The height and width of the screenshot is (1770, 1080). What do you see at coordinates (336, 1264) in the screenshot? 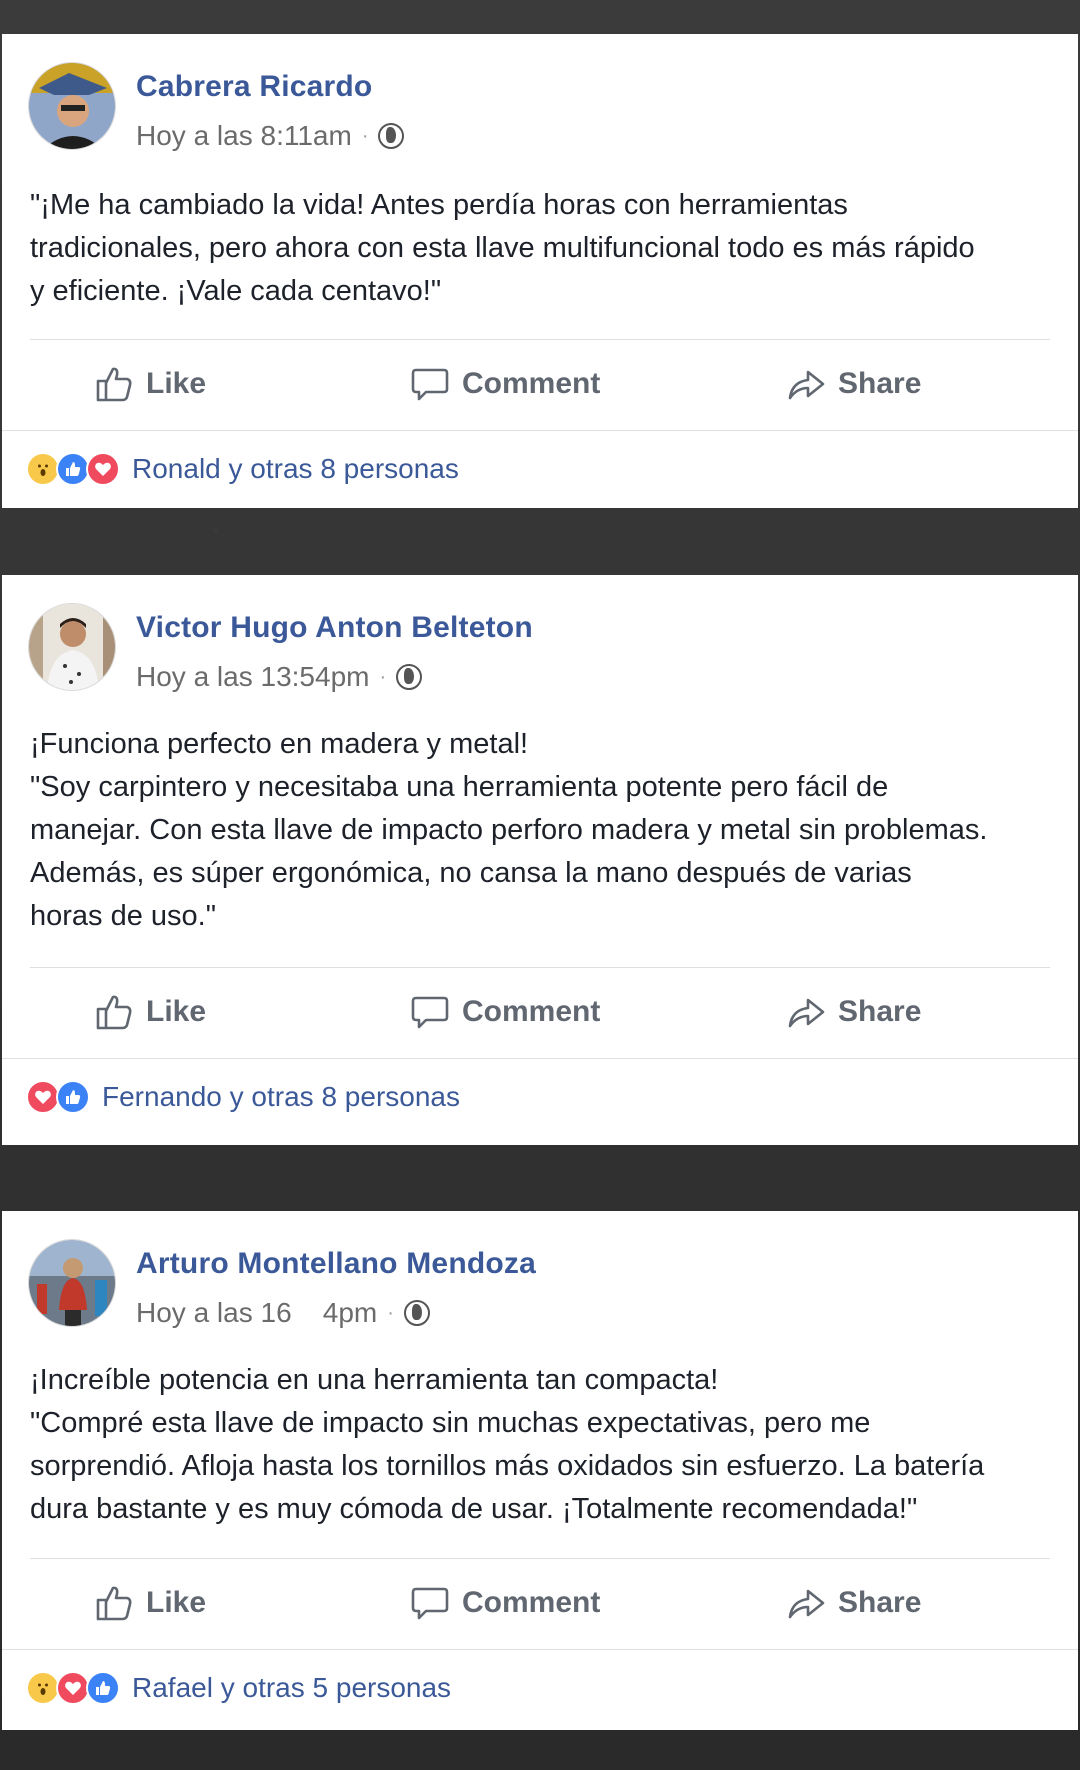
I see `author-name: Arturo Montellano Mendoza` at bounding box center [336, 1264].